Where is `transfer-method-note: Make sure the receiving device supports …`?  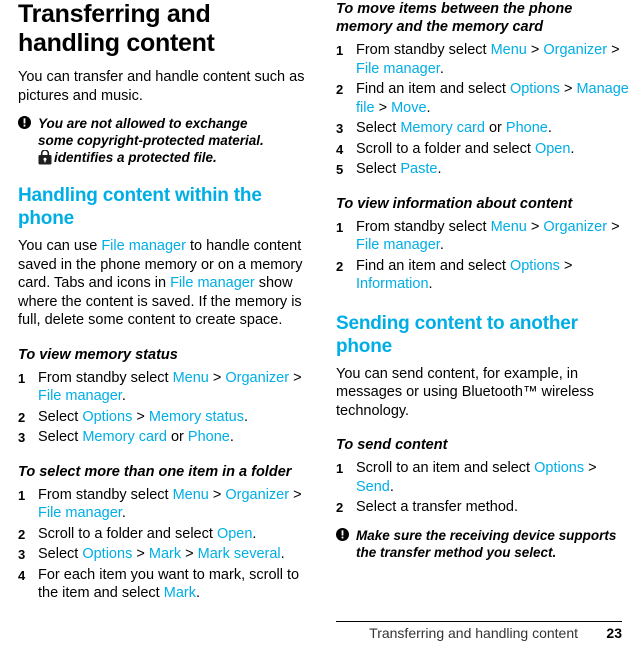
transfer-method-note: Make sure the receiving device supports … is located at coordinates (484, 544).